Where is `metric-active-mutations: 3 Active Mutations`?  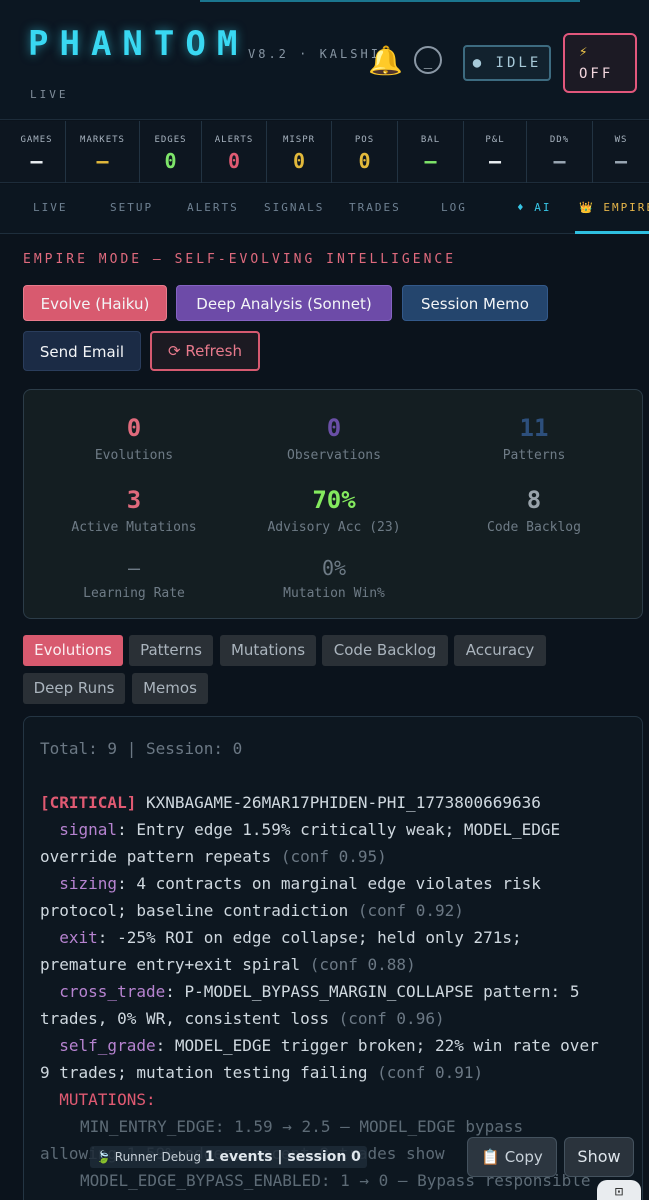 metric-active-mutations: 3 Active Mutations is located at coordinates (134, 510).